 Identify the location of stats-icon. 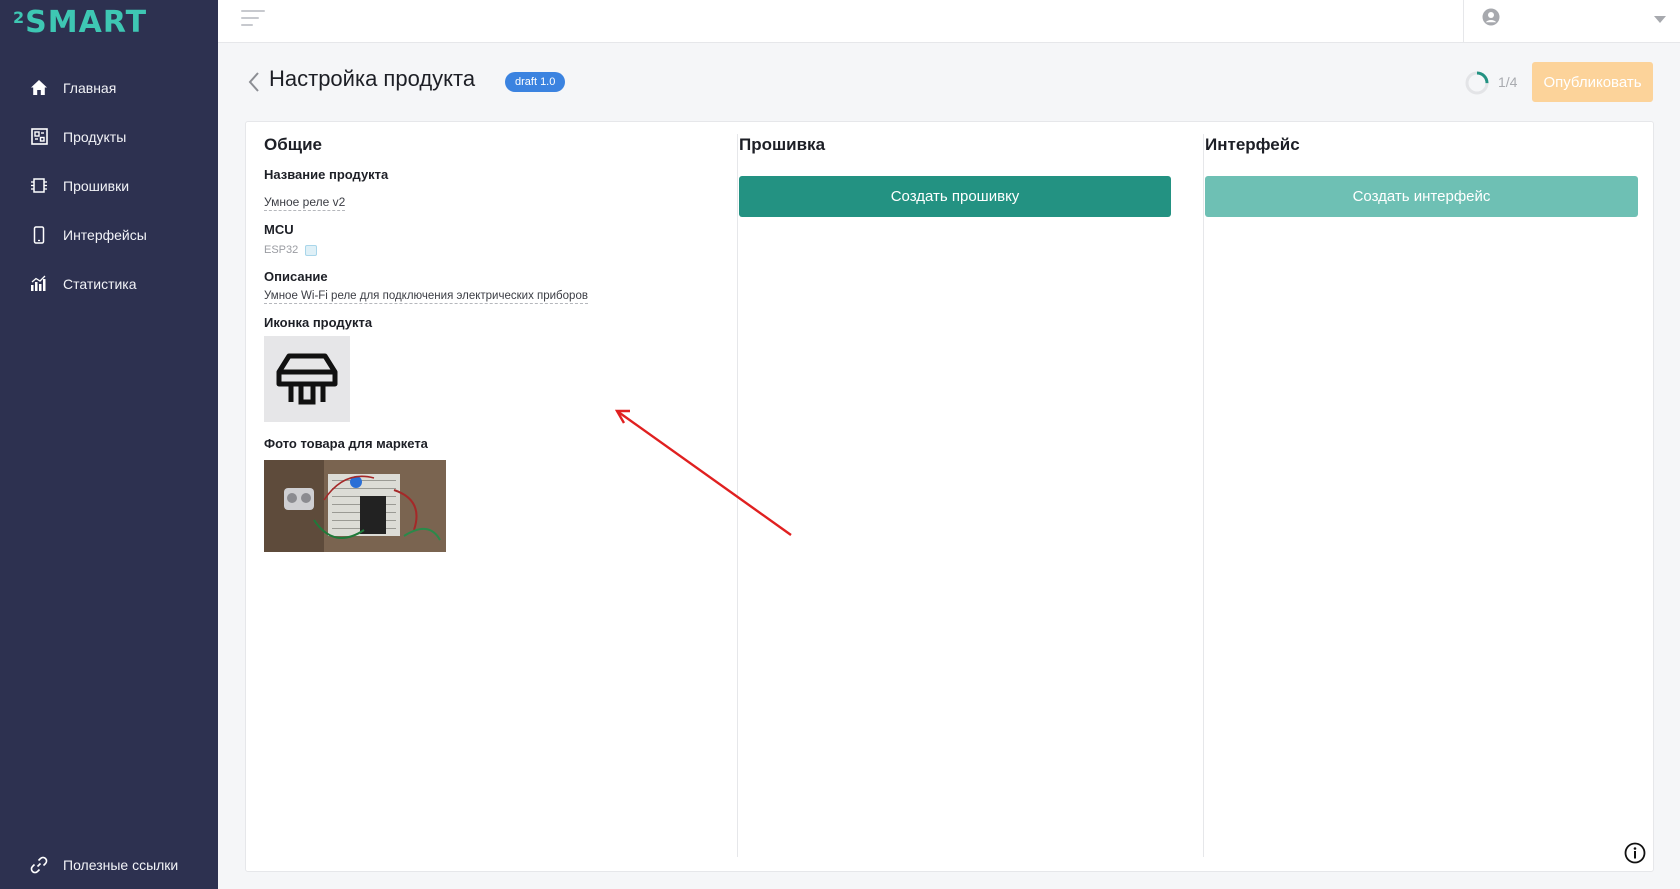
(39, 284).